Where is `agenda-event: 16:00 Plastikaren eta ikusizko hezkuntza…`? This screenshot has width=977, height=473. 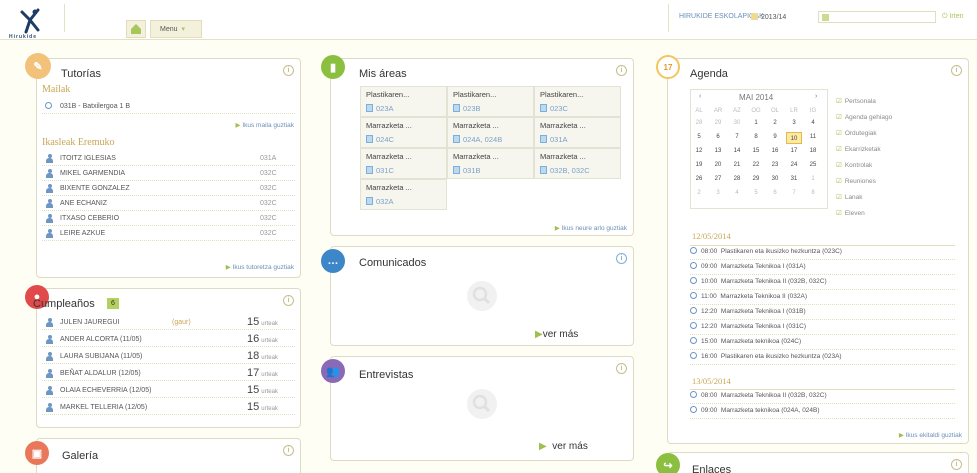 agenda-event: 16:00 Plastikaren eta ikusizko hezkuntza… is located at coordinates (822, 358).